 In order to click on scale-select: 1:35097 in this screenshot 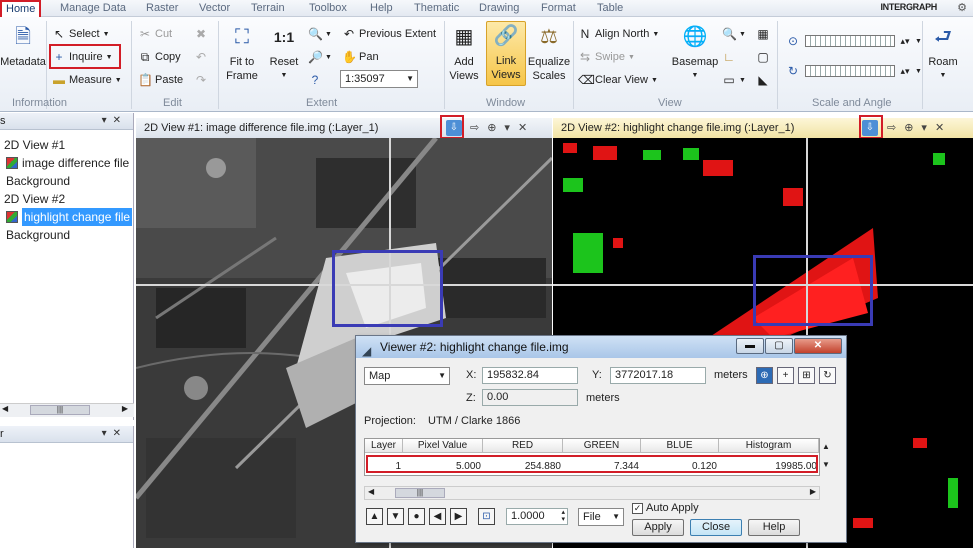, I will do `click(379, 79)`.